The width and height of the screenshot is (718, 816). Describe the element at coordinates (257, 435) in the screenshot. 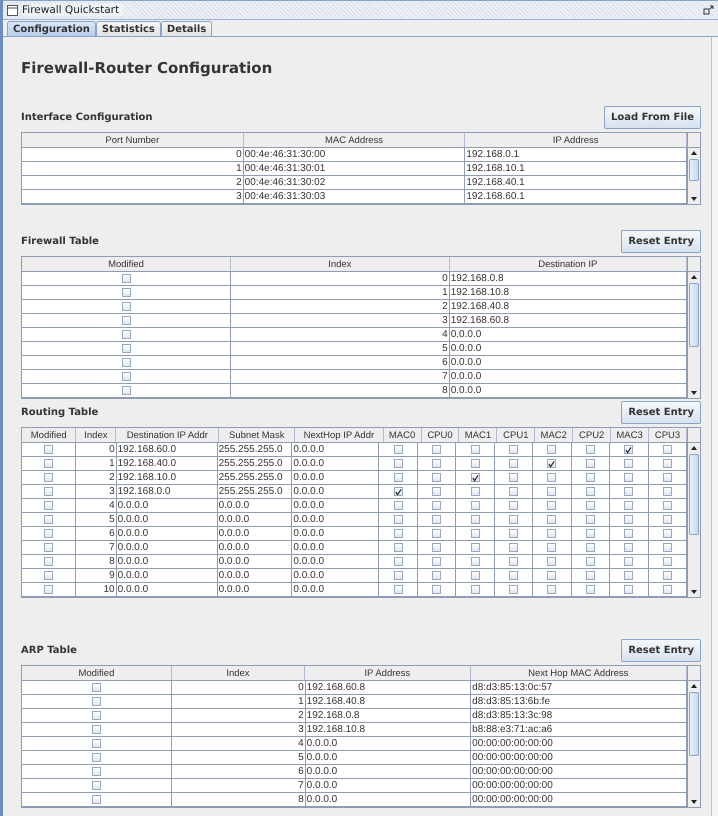

I see `column-header: Subnet Mask` at that location.